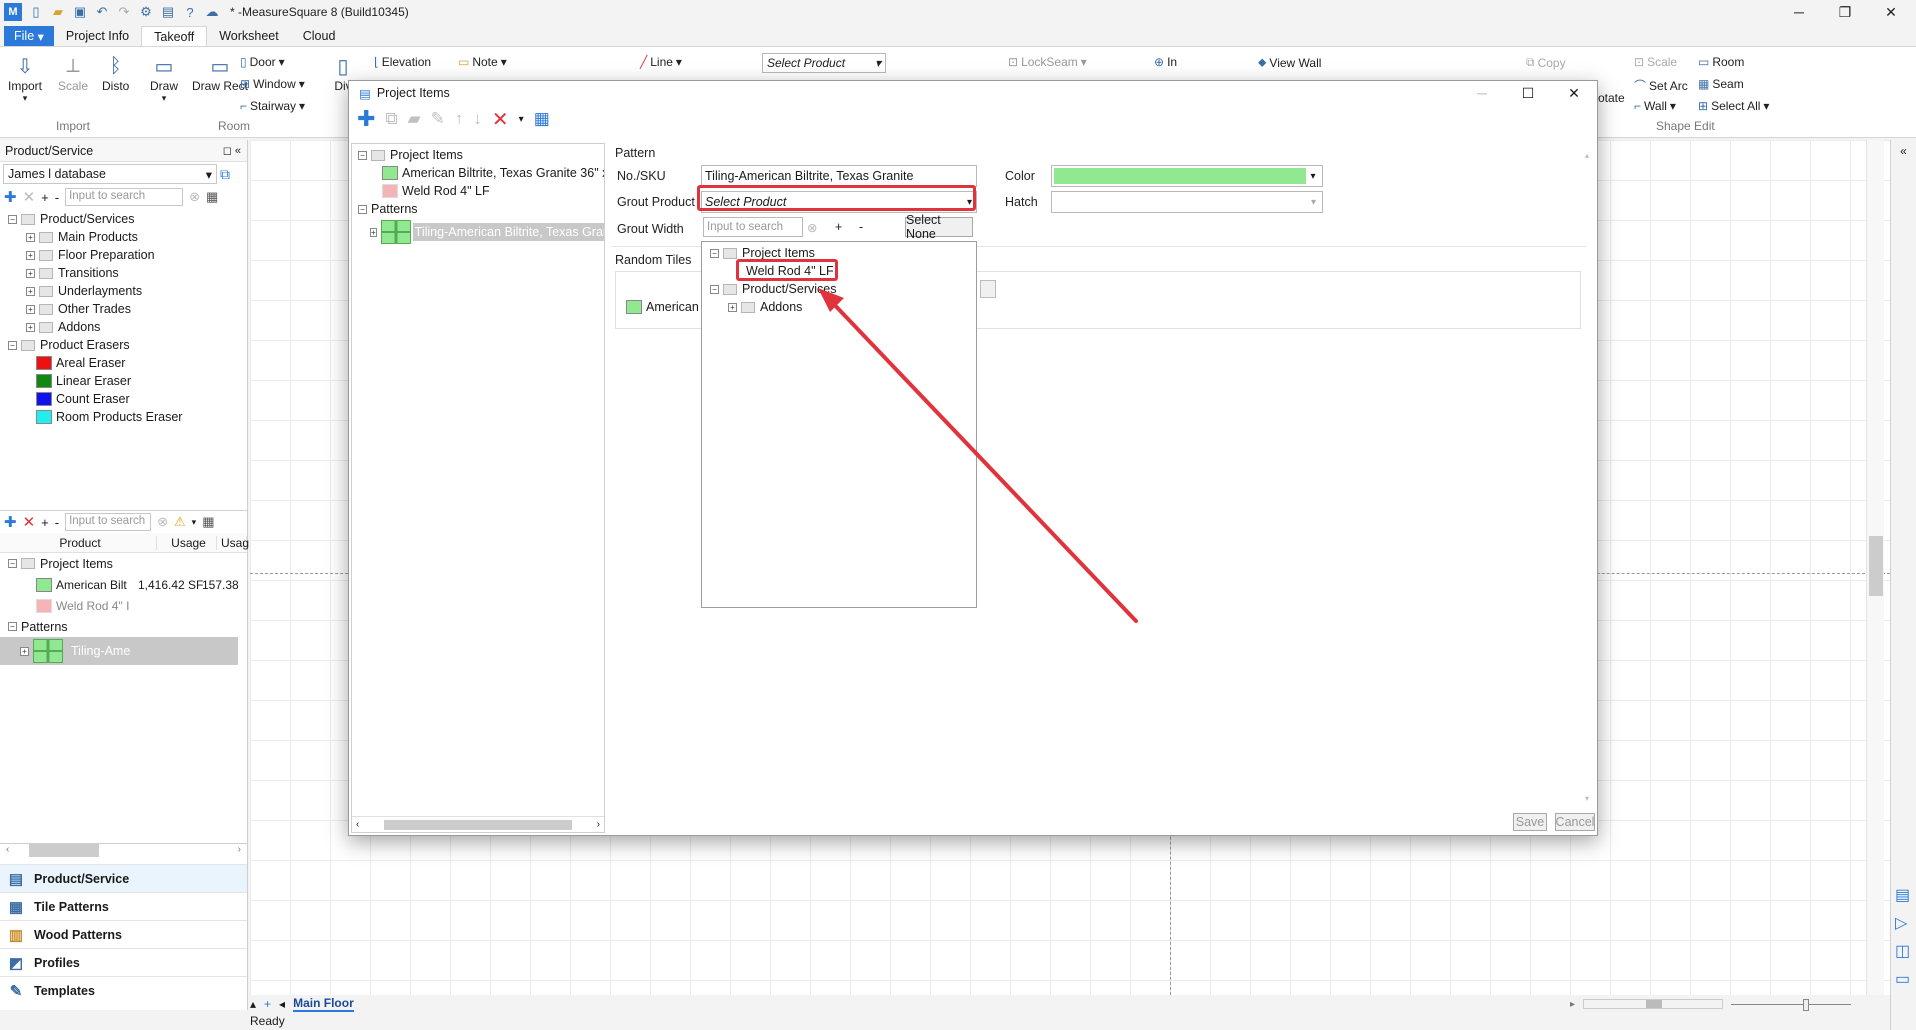 This screenshot has height=1030, width=1916. Describe the element at coordinates (982, 459) in the screenshot. I see `arrow-shaft` at that location.